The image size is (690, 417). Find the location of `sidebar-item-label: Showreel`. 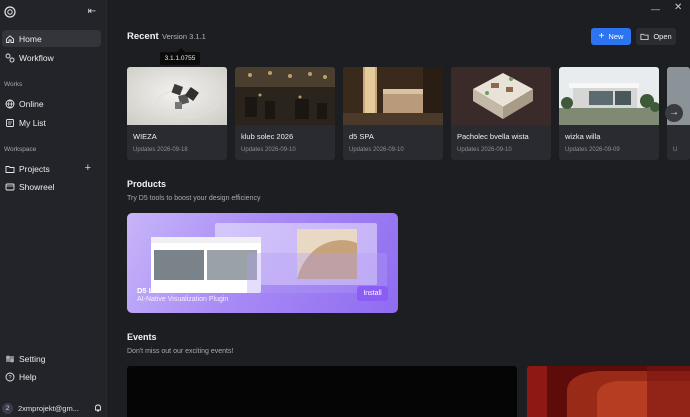

sidebar-item-label: Showreel is located at coordinates (37, 186).